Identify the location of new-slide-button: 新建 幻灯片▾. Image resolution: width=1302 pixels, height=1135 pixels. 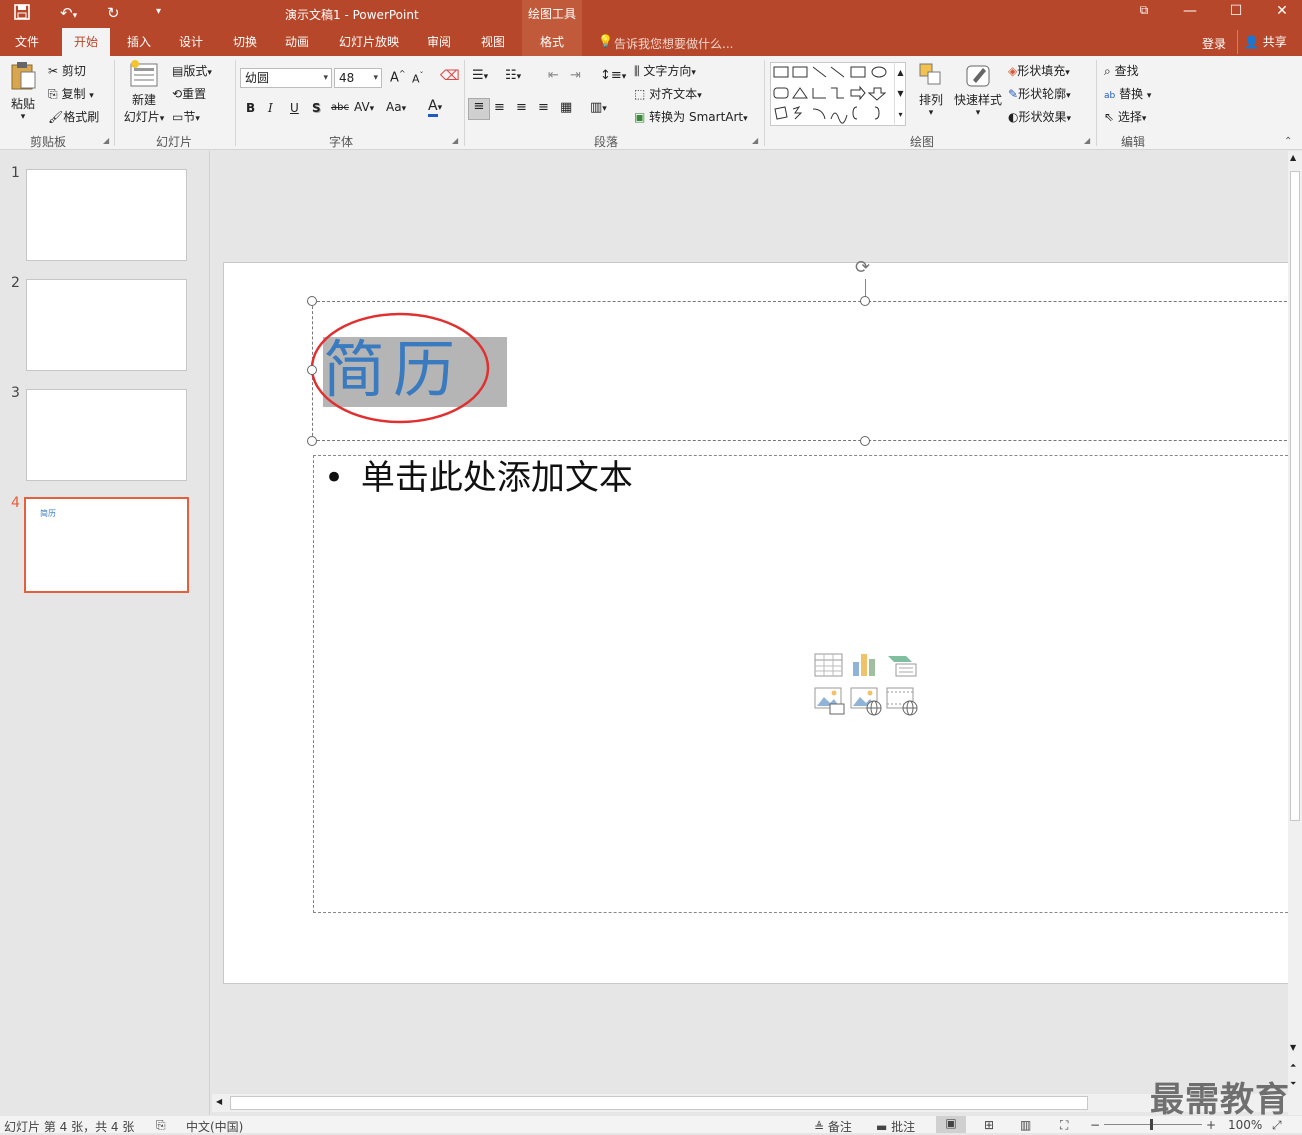
(144, 92).